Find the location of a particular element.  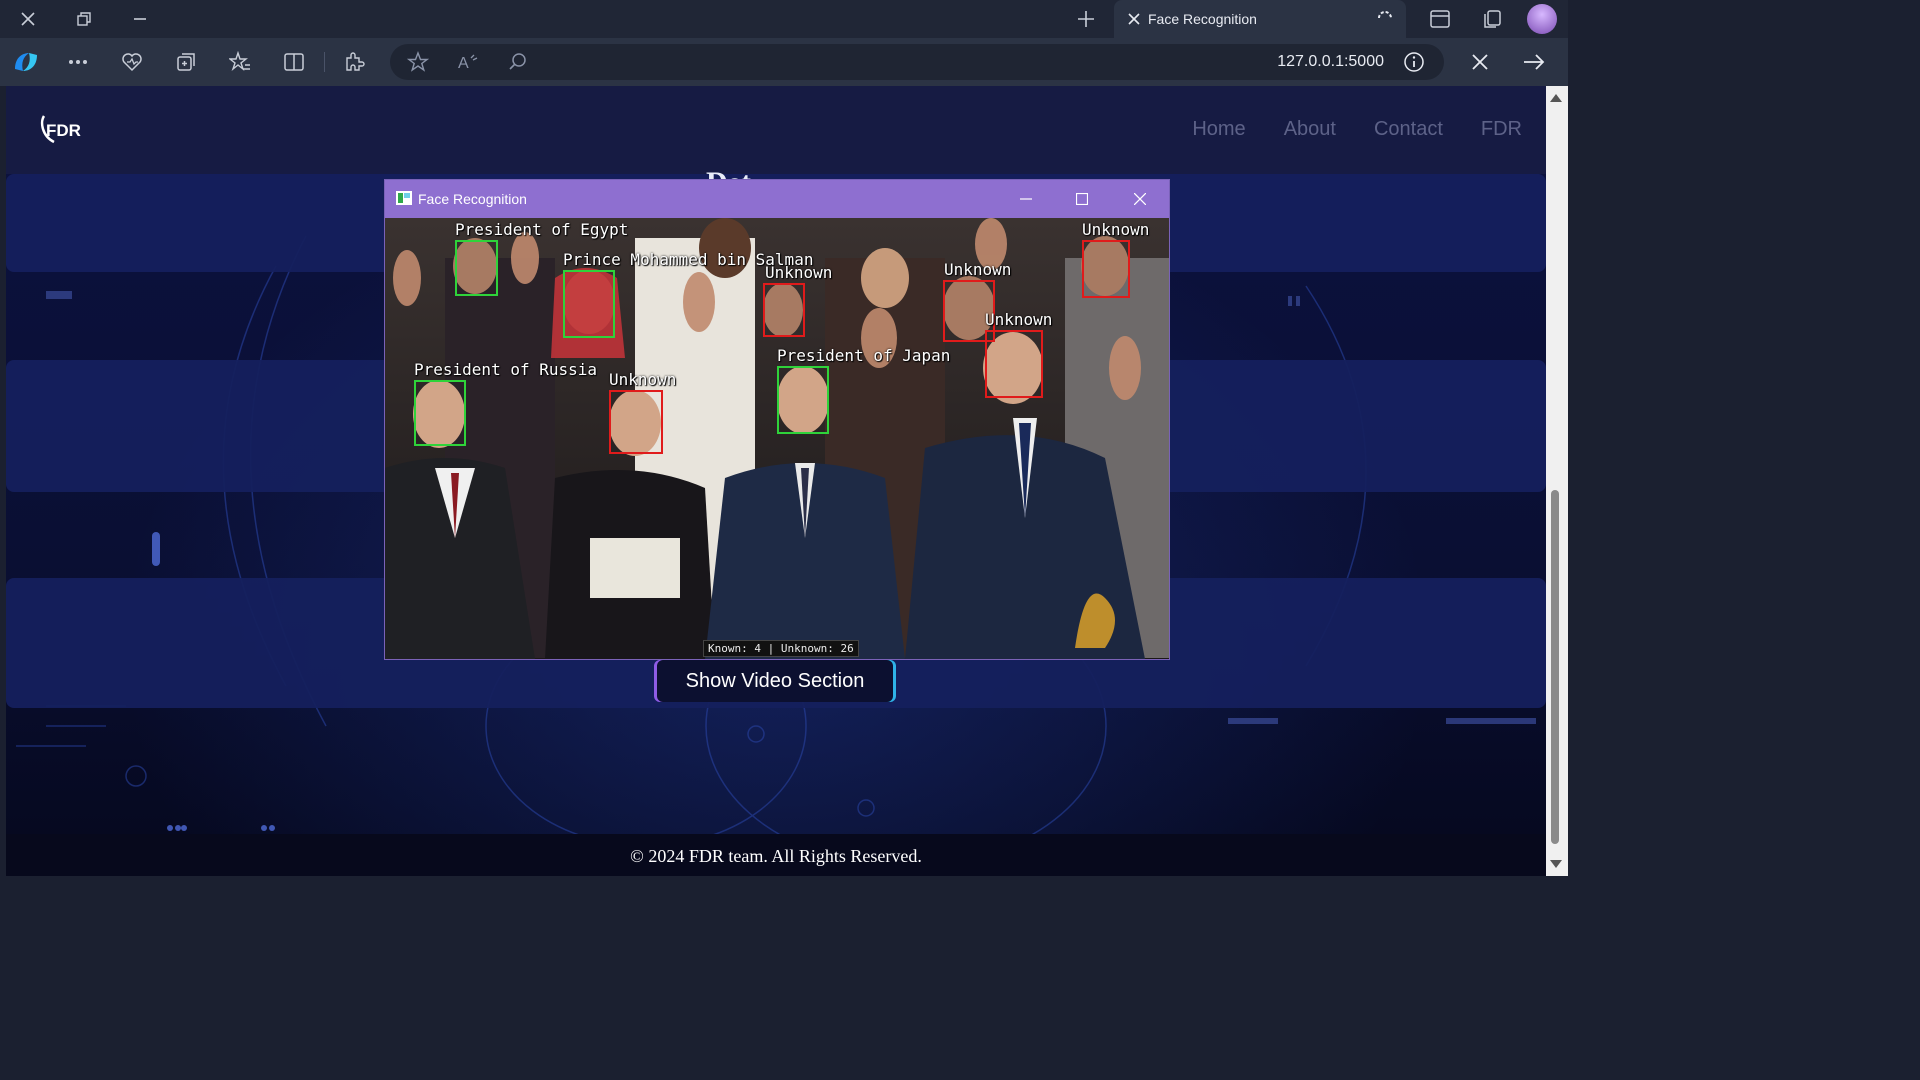

face-label: President of Japan is located at coordinates (864, 355).